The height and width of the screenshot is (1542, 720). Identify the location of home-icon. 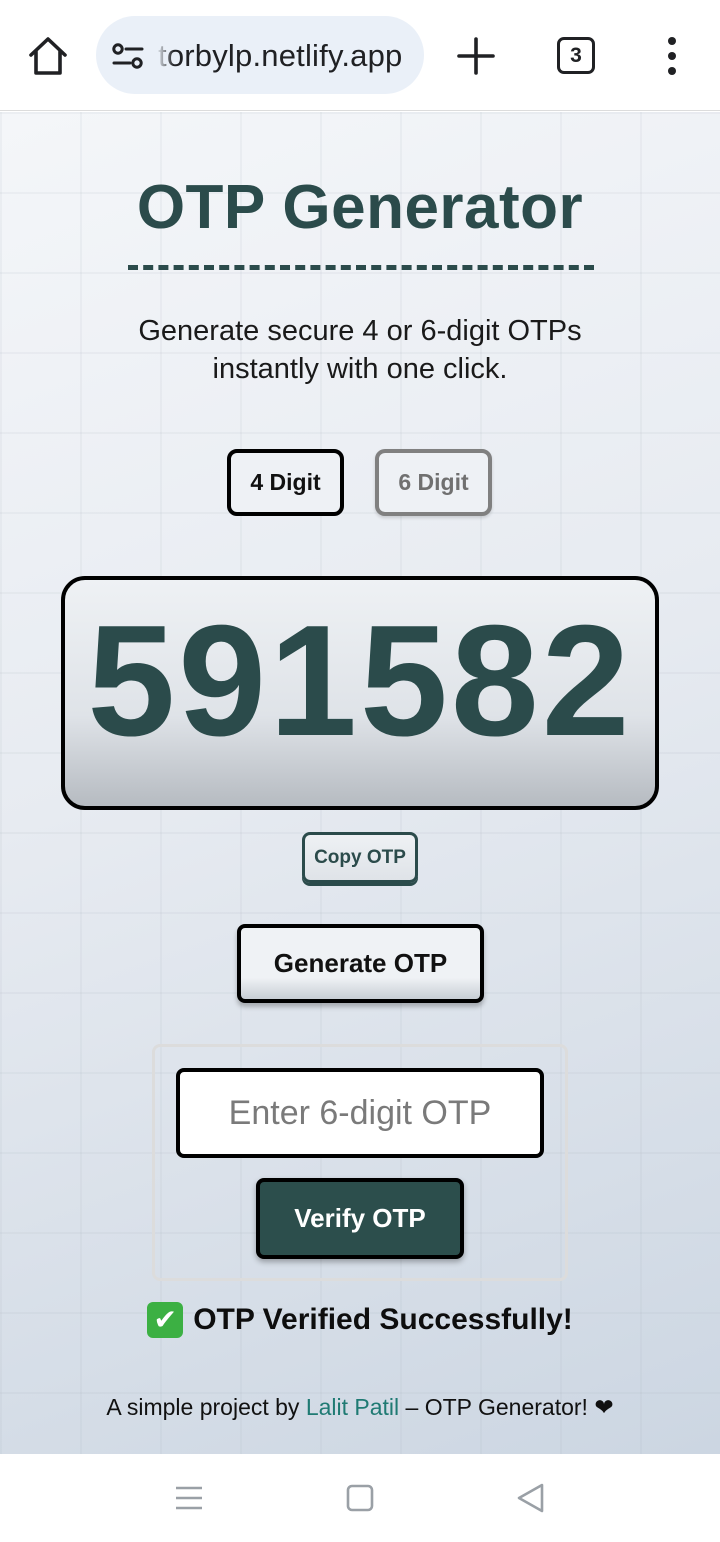
(48, 56).